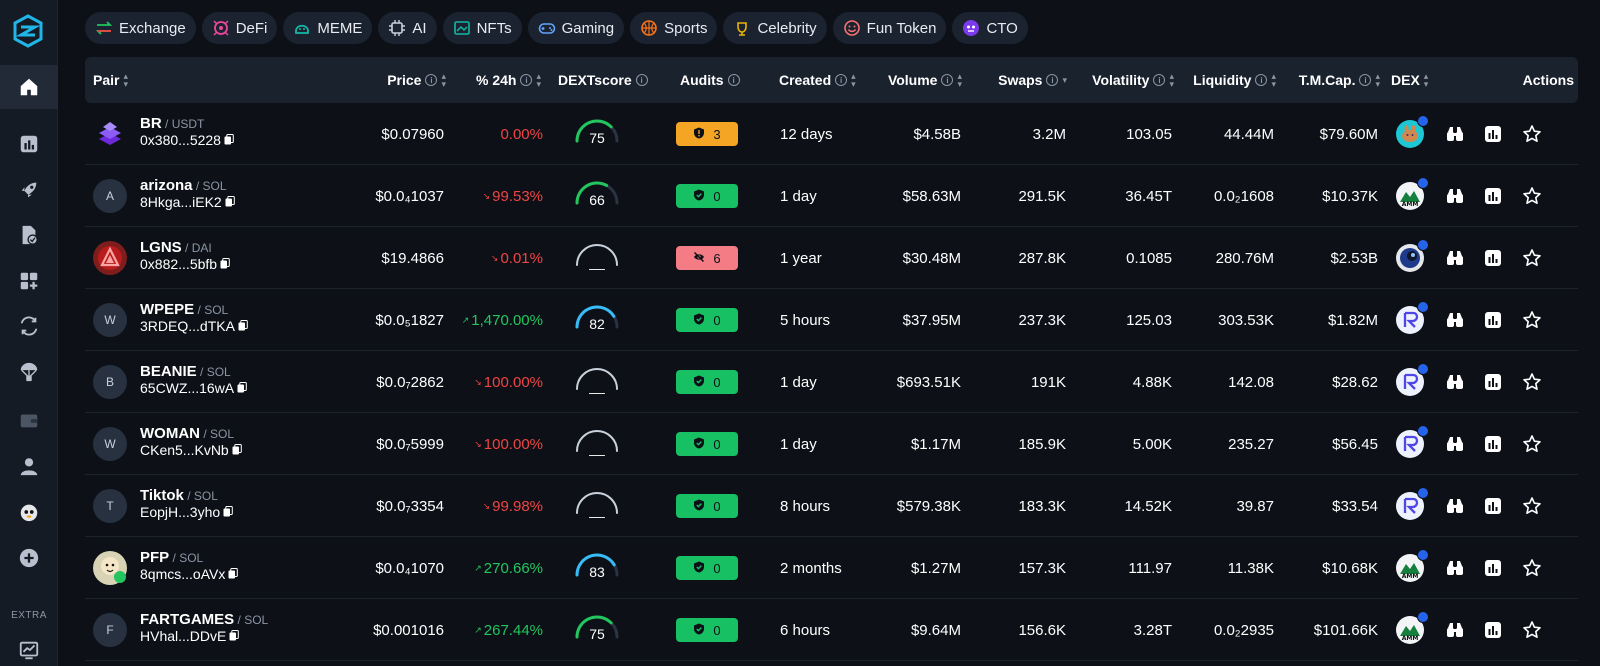 The image size is (1600, 666). Describe the element at coordinates (193, 380) in the screenshot. I see `pair-info: BEANIE / SOL 65CWZ...16wA` at that location.